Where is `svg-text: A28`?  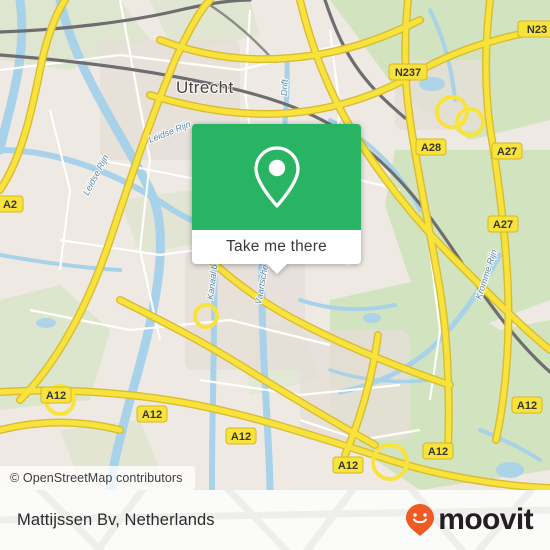
svg-text: A28 is located at coordinates (431, 148).